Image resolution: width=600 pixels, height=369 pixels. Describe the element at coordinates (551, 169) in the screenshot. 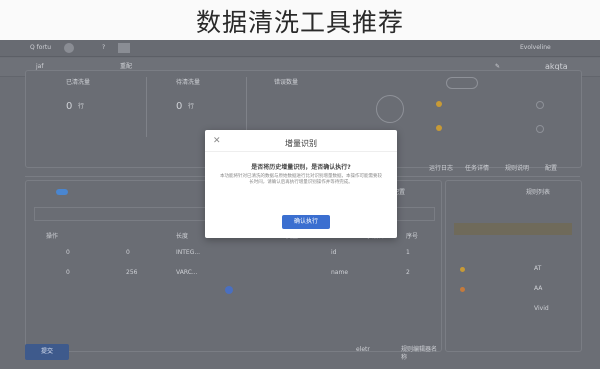

I see `tab-0: 配置` at that location.